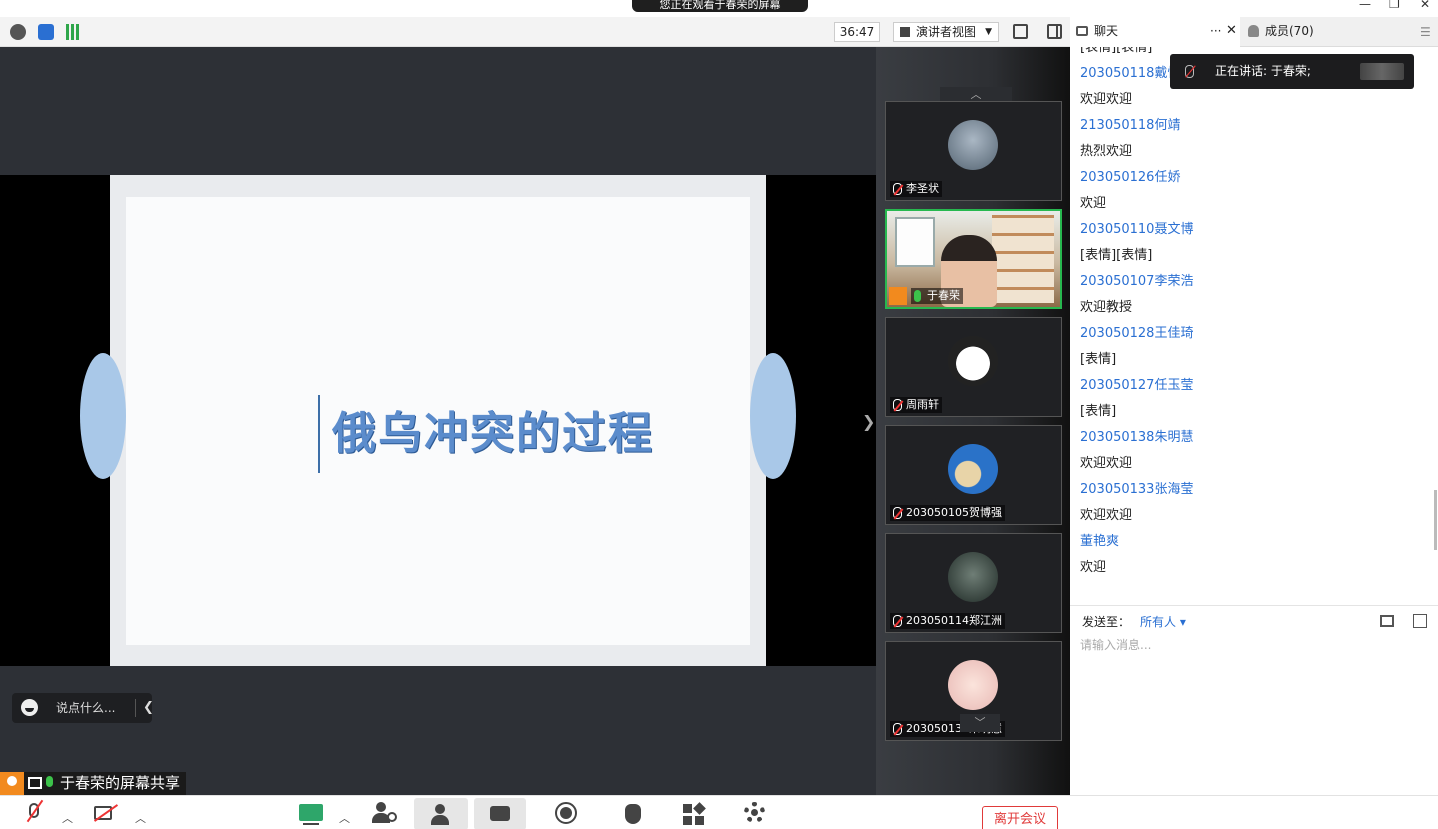  I want to click on chat-button, so click(500, 813).